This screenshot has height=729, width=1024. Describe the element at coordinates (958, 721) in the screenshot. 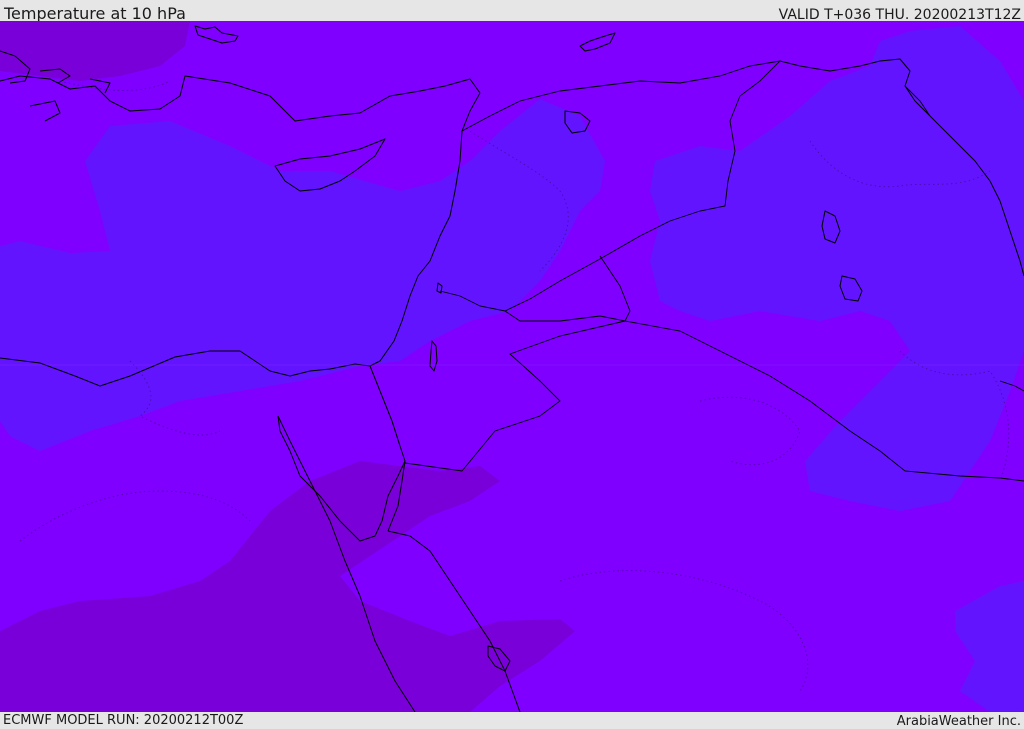

I see `credit-label: ArabiaWeather Inc.` at that location.